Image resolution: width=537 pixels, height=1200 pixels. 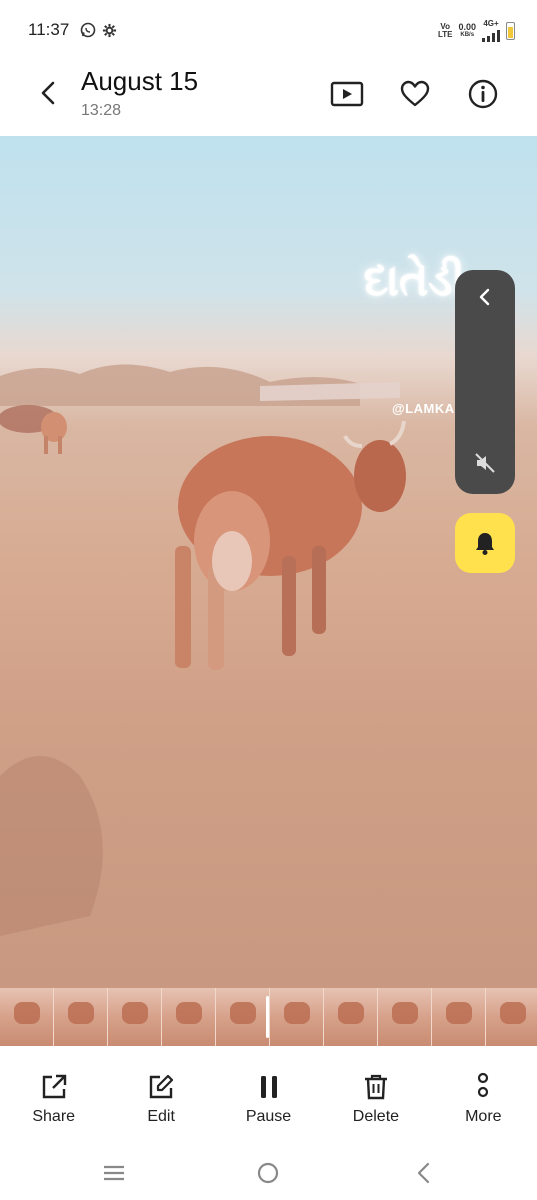 What do you see at coordinates (491, 35) in the screenshot?
I see `signal-icon` at bounding box center [491, 35].